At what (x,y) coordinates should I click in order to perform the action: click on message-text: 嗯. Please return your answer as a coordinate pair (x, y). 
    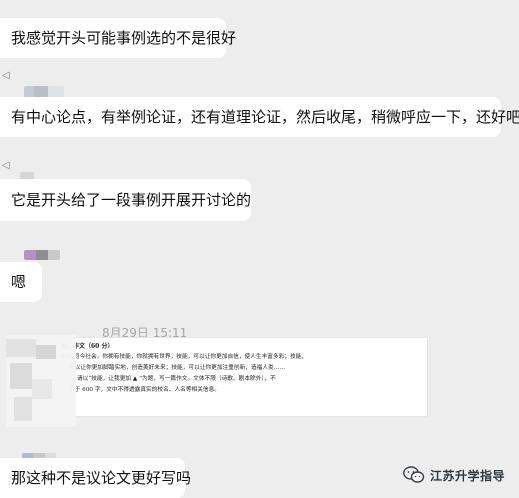
    Looking at the image, I should click on (19, 282).